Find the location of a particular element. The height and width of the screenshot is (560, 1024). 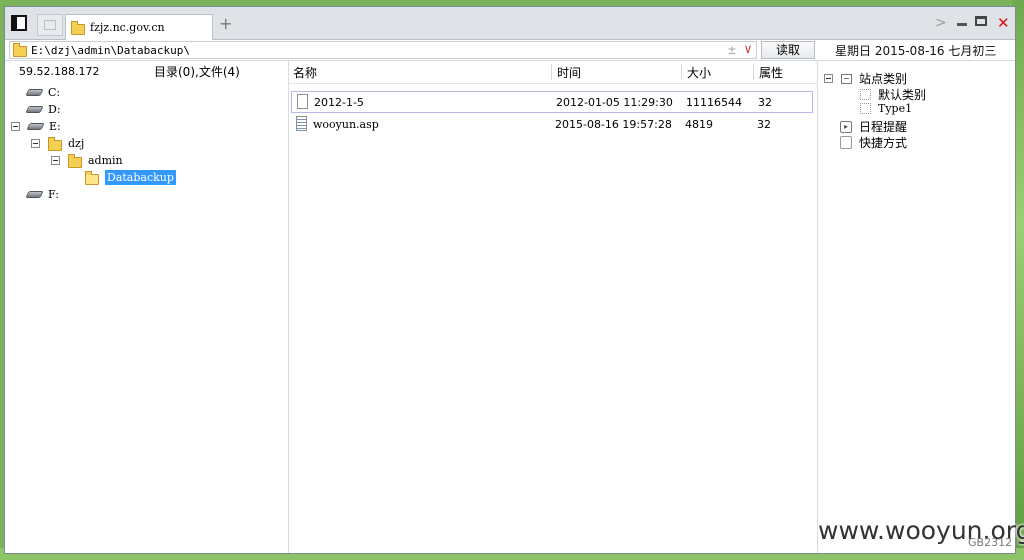

tree-node-c: C: is located at coordinates (43, 92).